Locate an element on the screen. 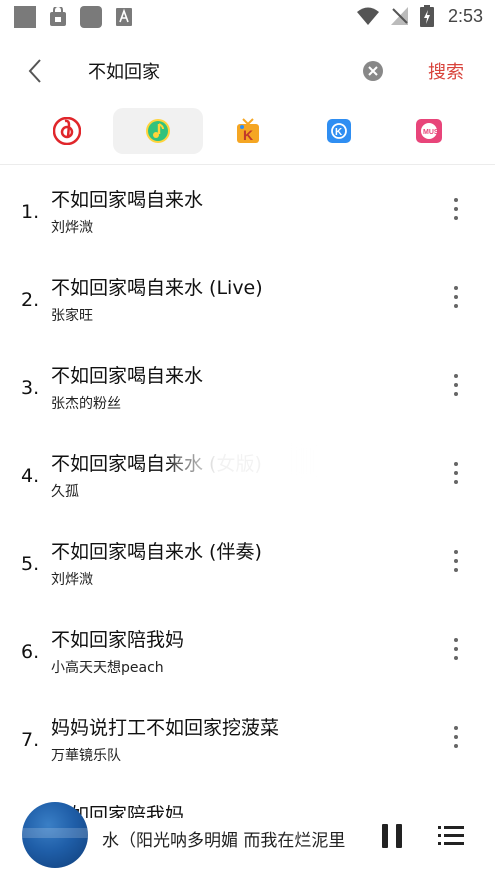 The height and width of the screenshot is (880, 495). result-row-7: 7. 妈妈说打工不如回家挖菠菜 万華镜乐队 is located at coordinates (247, 737).